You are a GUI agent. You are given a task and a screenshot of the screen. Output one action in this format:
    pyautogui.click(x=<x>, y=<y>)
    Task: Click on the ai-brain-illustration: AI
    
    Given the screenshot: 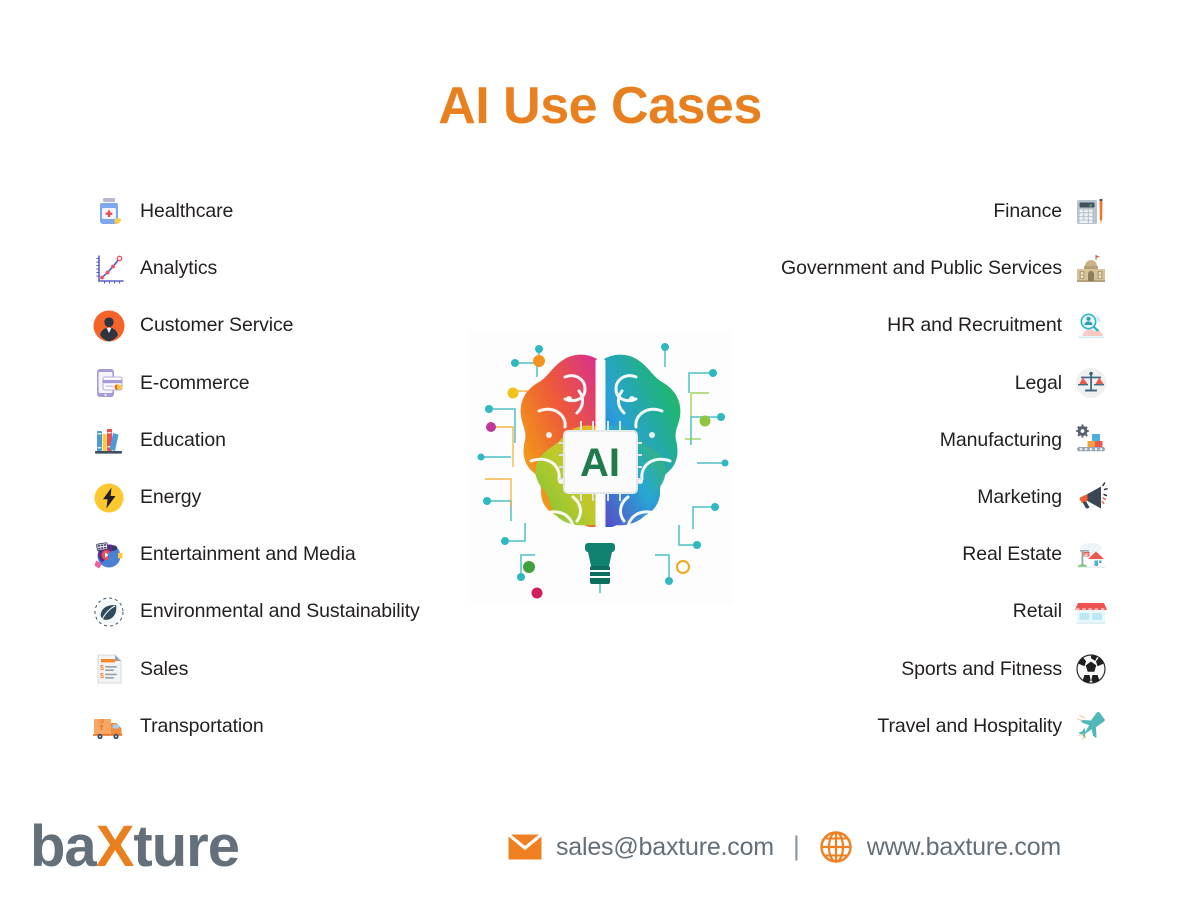 What is the action you would take?
    pyautogui.click(x=600, y=467)
    